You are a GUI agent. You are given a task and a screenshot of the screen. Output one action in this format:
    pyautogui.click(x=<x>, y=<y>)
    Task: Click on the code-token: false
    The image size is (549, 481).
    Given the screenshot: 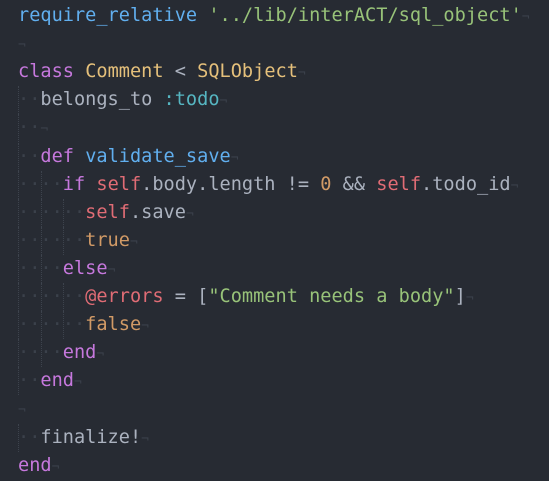 What is the action you would take?
    pyautogui.click(x=113, y=325)
    